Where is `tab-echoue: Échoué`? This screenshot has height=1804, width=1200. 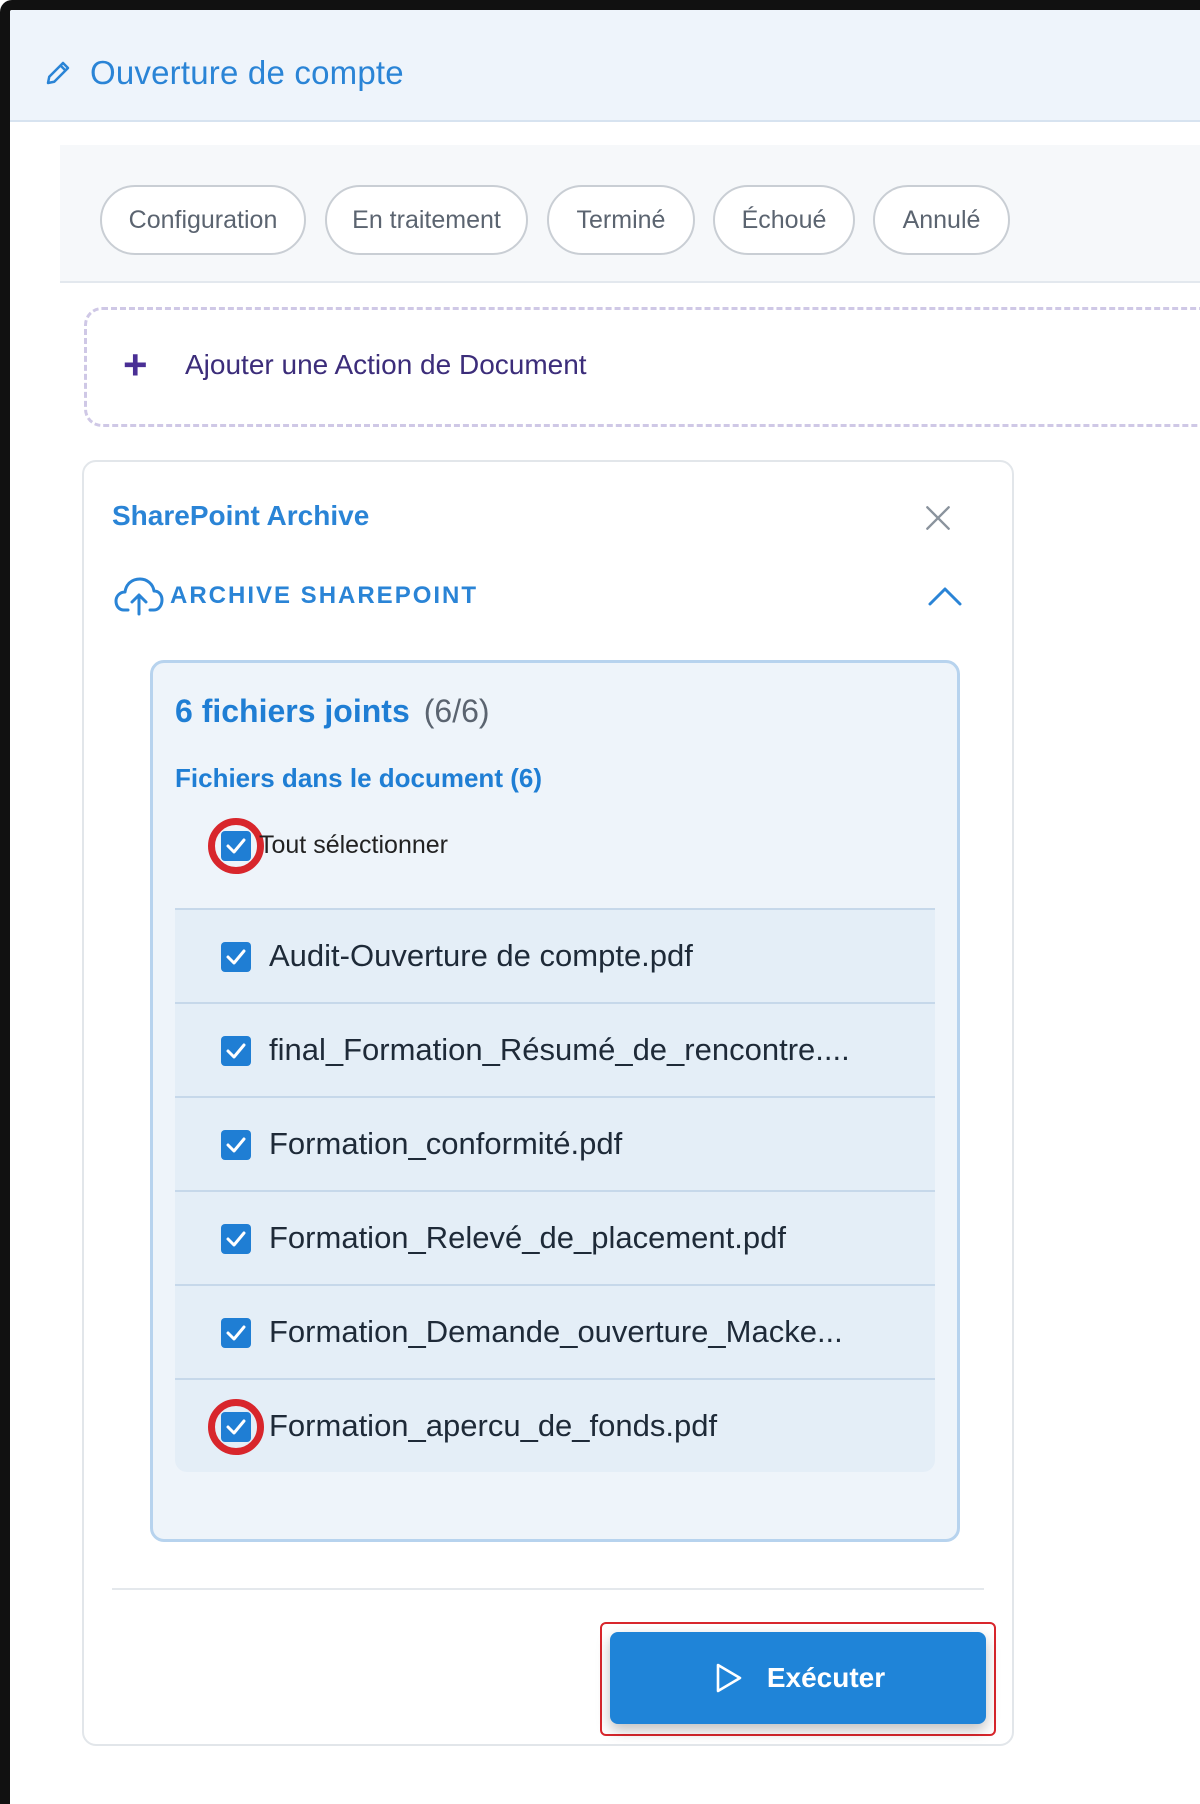 tab-echoue: Échoué is located at coordinates (784, 220).